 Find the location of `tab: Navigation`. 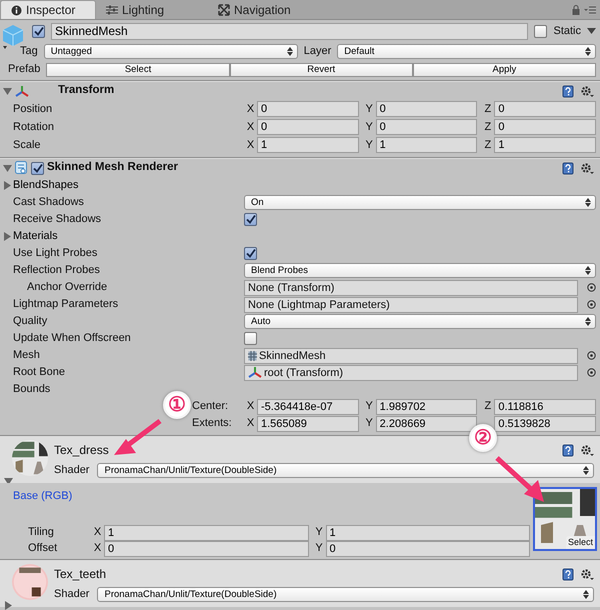

tab: Navigation is located at coordinates (263, 9).